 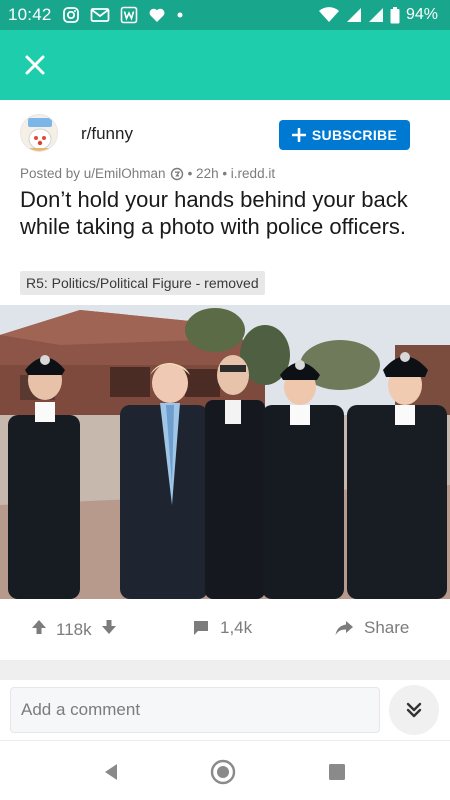 I want to click on back-button, so click(x=111, y=772).